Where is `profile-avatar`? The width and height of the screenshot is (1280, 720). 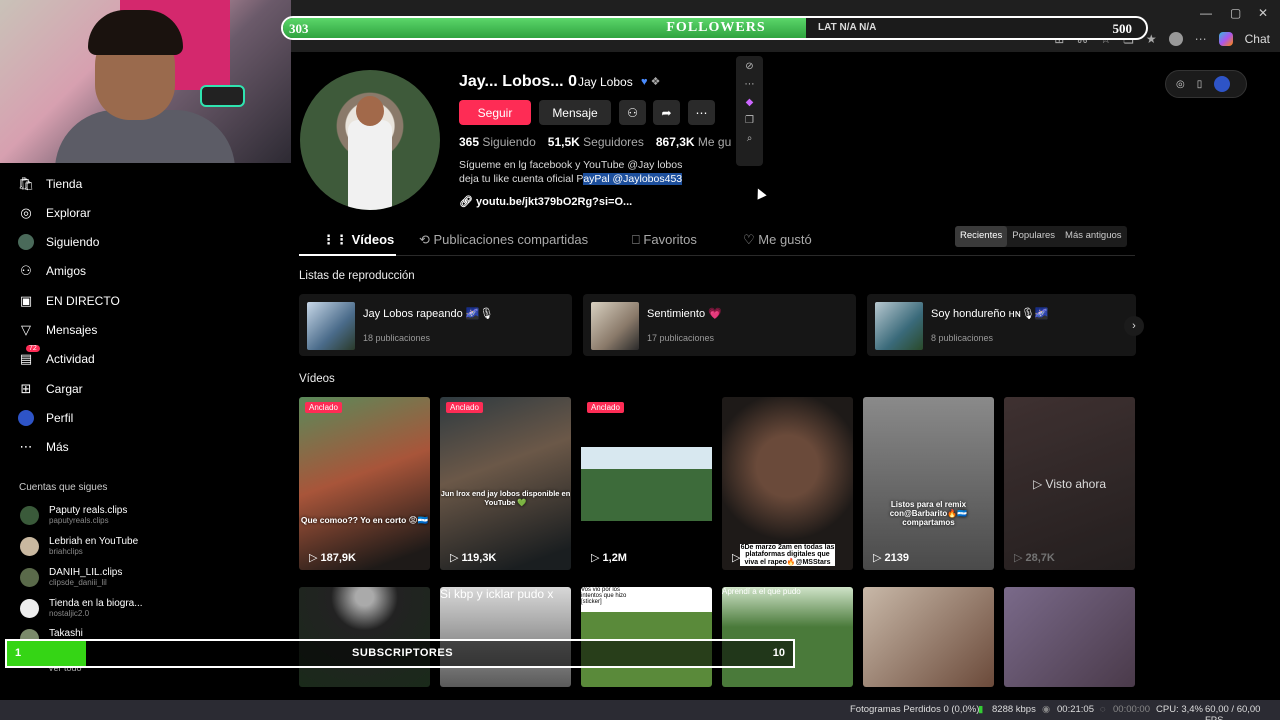
profile-avatar is located at coordinates (370, 140).